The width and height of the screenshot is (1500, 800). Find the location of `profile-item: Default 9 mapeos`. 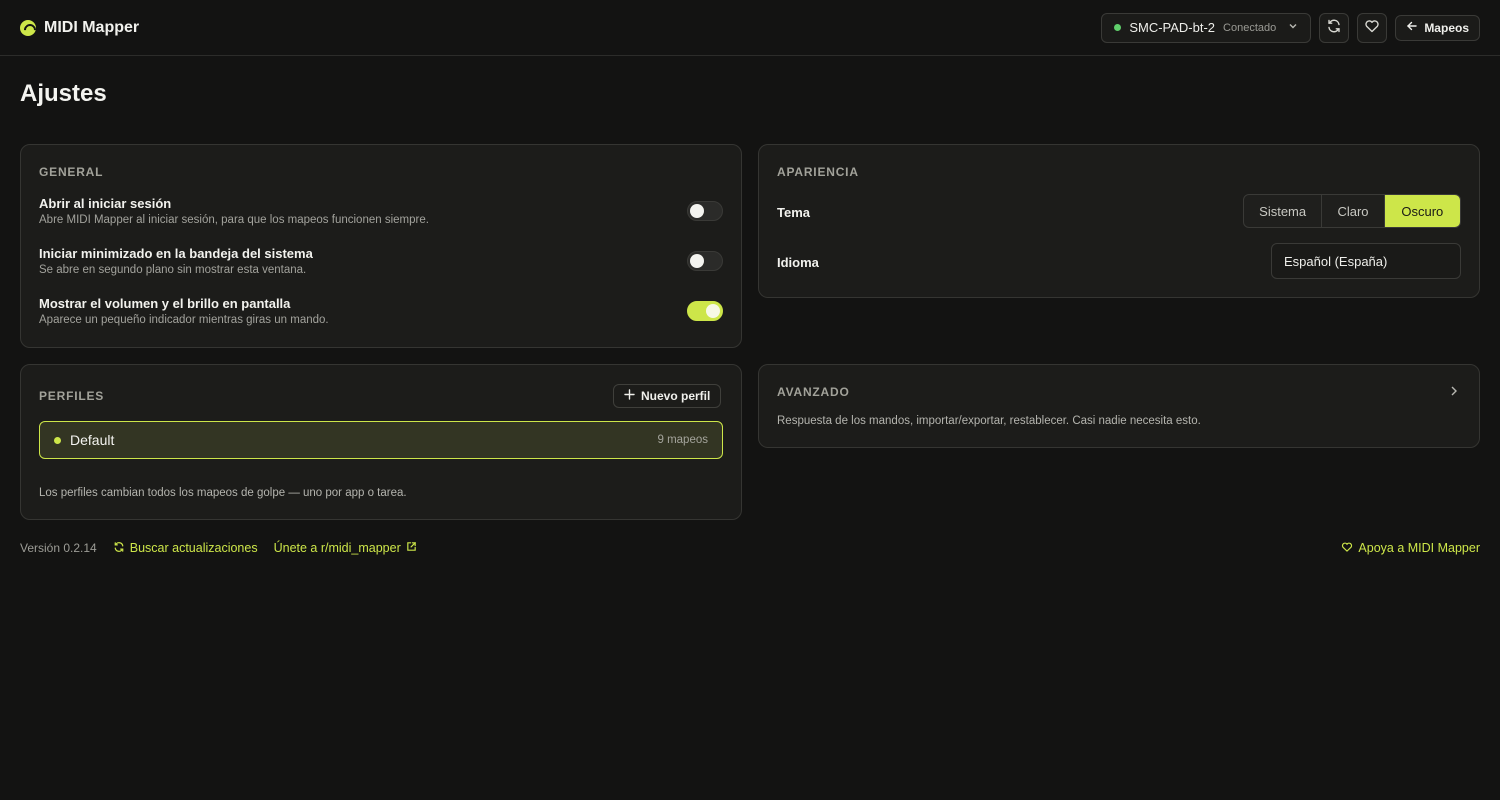

profile-item: Default 9 mapeos is located at coordinates (381, 440).